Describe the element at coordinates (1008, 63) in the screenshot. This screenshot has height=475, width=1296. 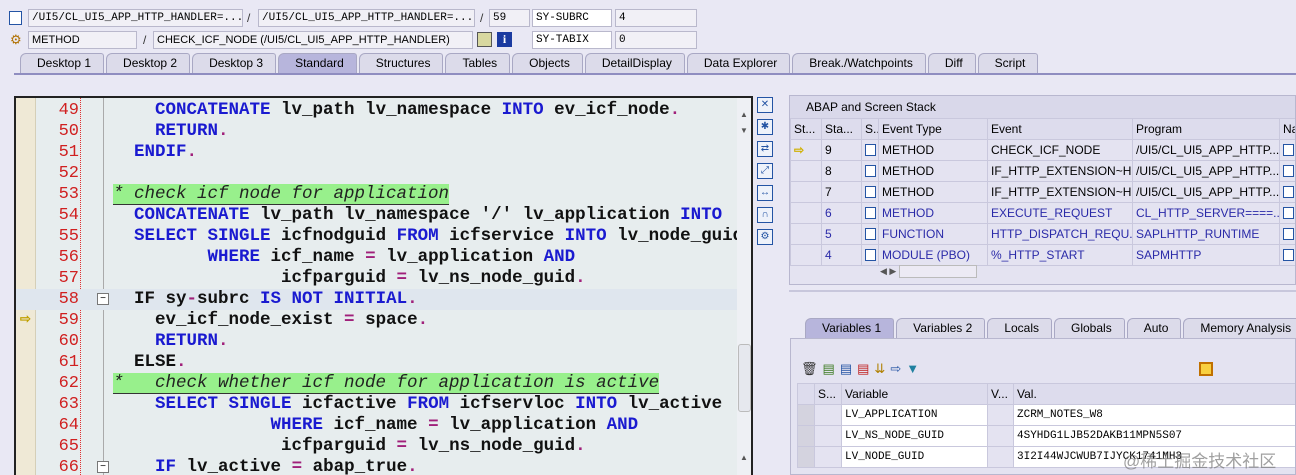
I see `tab-script: Script` at that location.